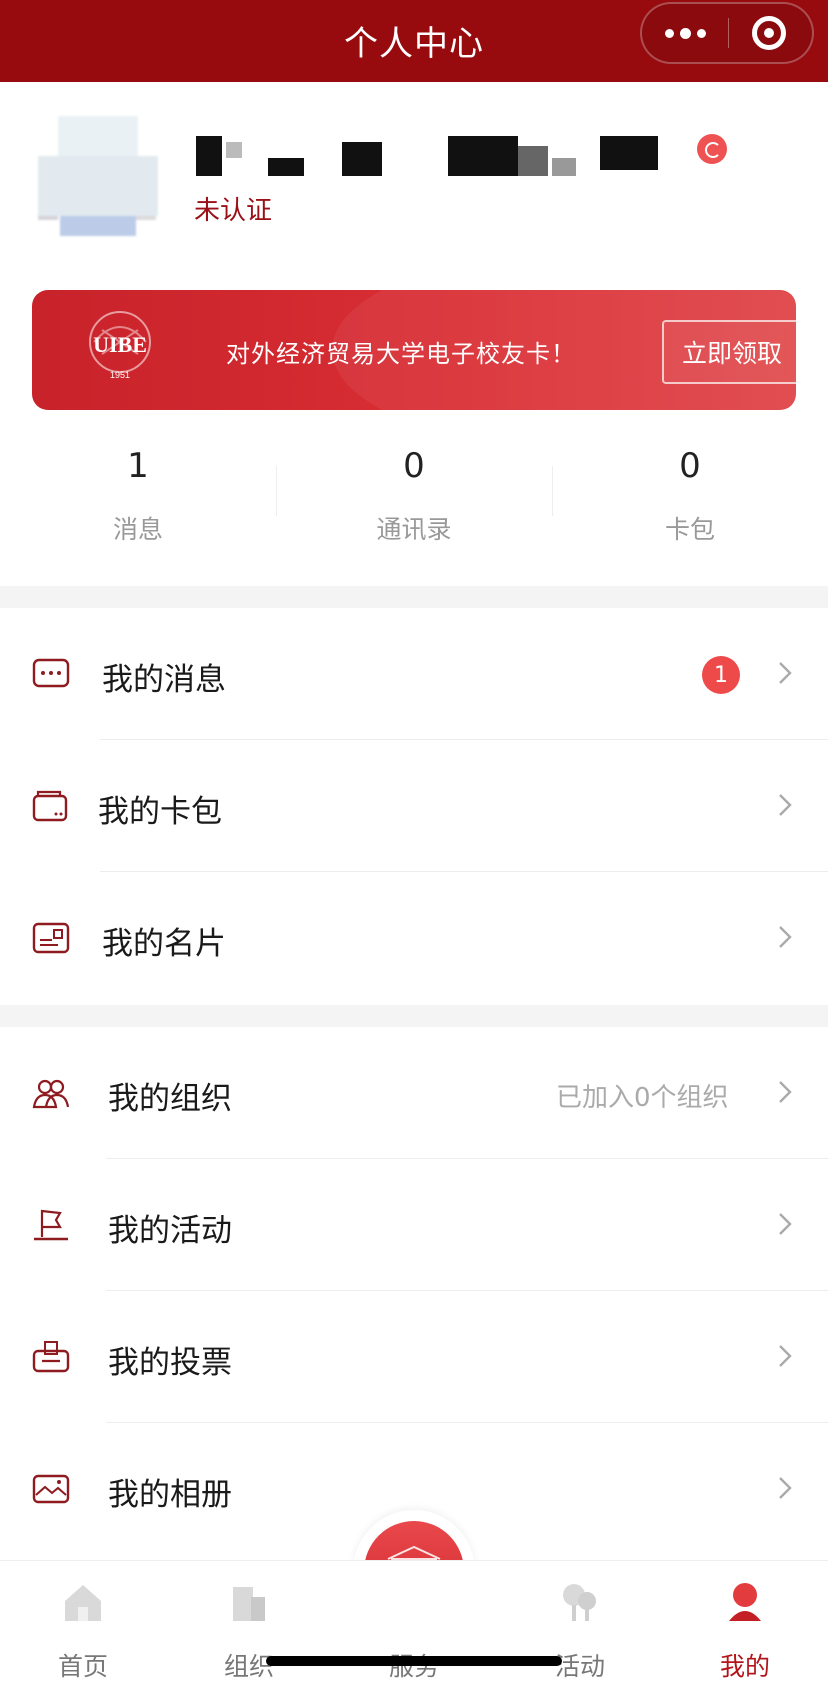 This screenshot has width=828, height=1681. Describe the element at coordinates (689, 529) in the screenshot. I see `stat-label: 卡包` at that location.